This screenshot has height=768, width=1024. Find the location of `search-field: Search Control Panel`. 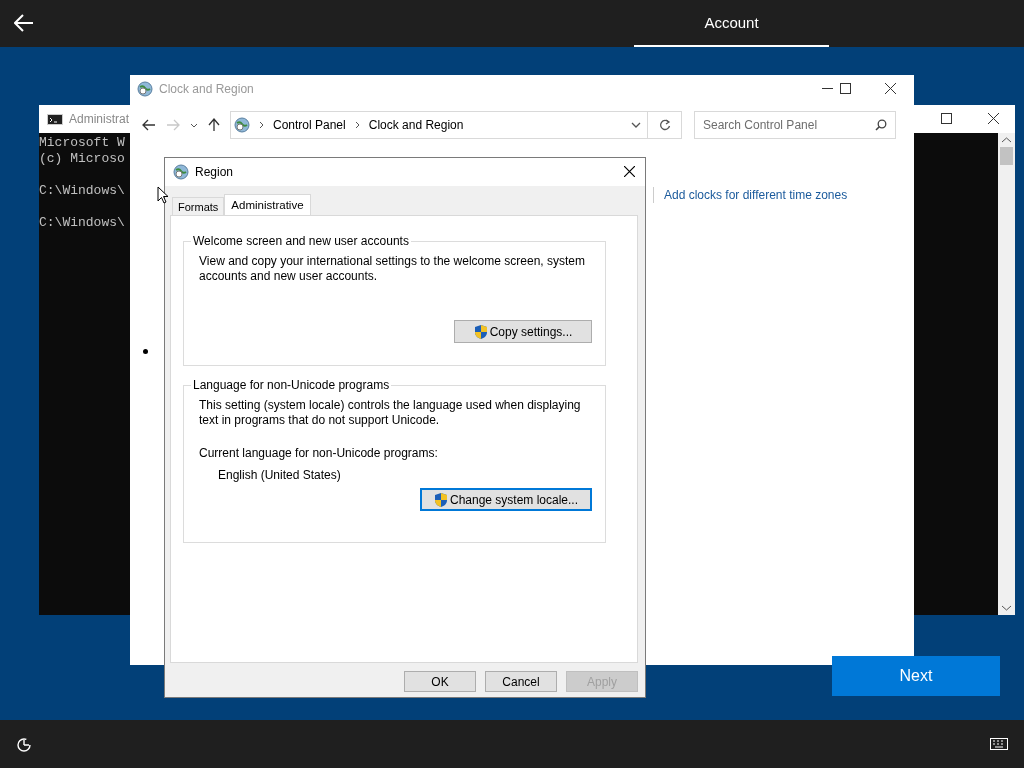

search-field: Search Control Panel is located at coordinates (795, 125).